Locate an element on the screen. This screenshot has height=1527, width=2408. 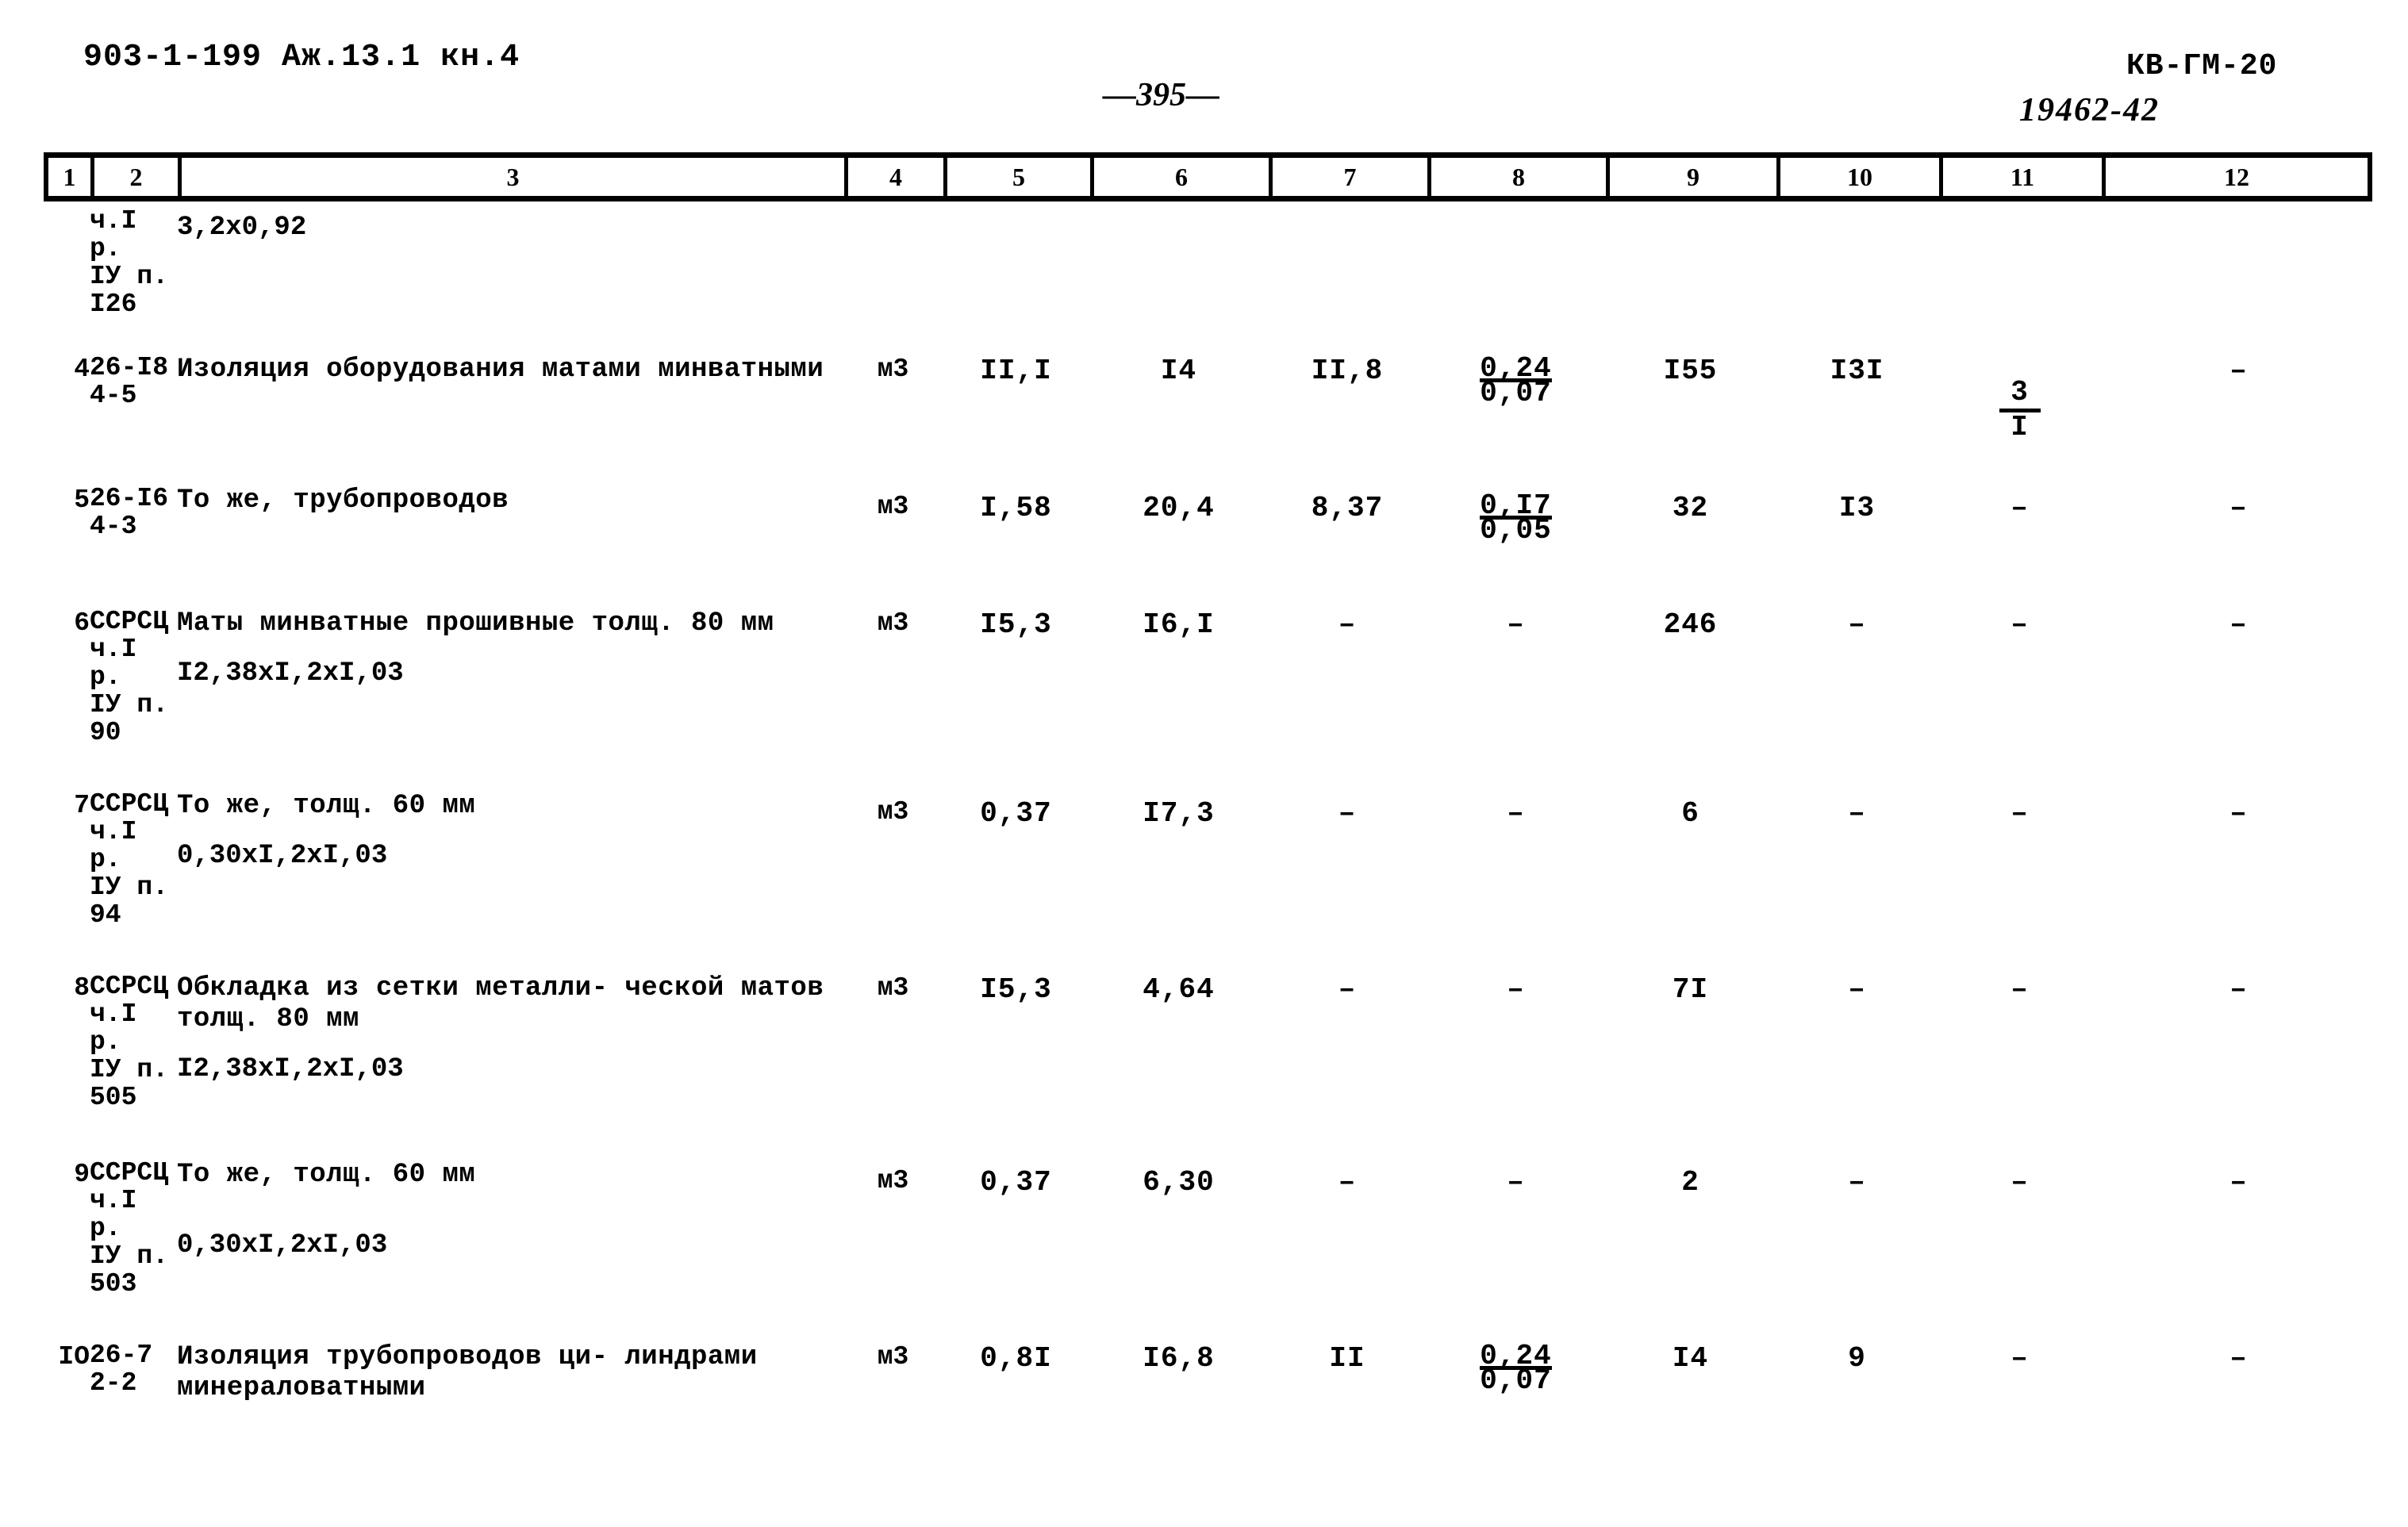
row-value-9: 2 is located at coordinates (1690, 1182).